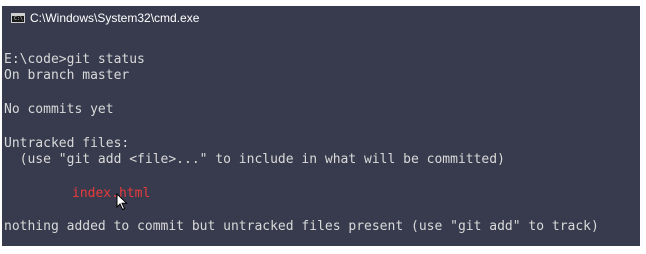  Describe the element at coordinates (18, 18) in the screenshot. I see `cmd-icon: C:\` at that location.